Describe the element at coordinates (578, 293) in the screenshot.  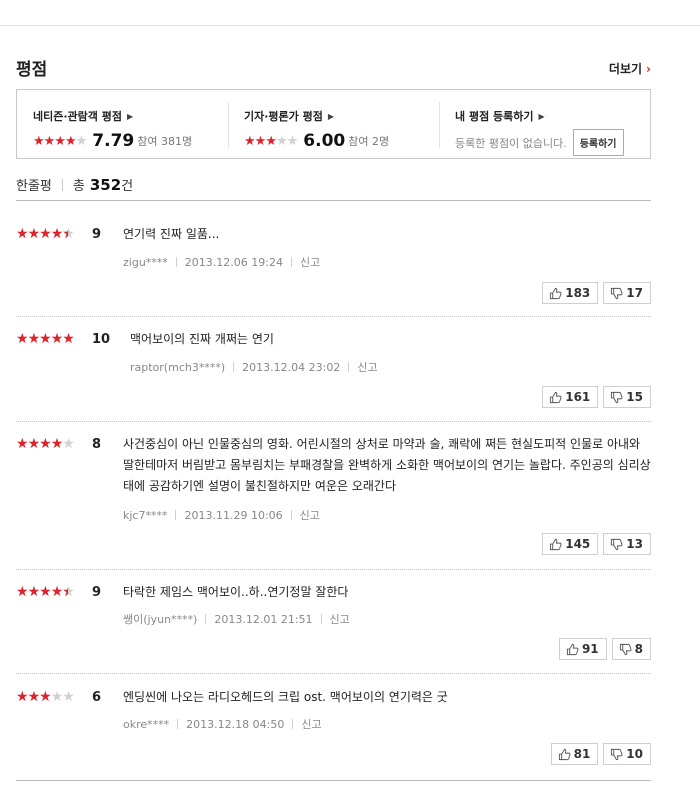
I see `like-count: 183` at that location.